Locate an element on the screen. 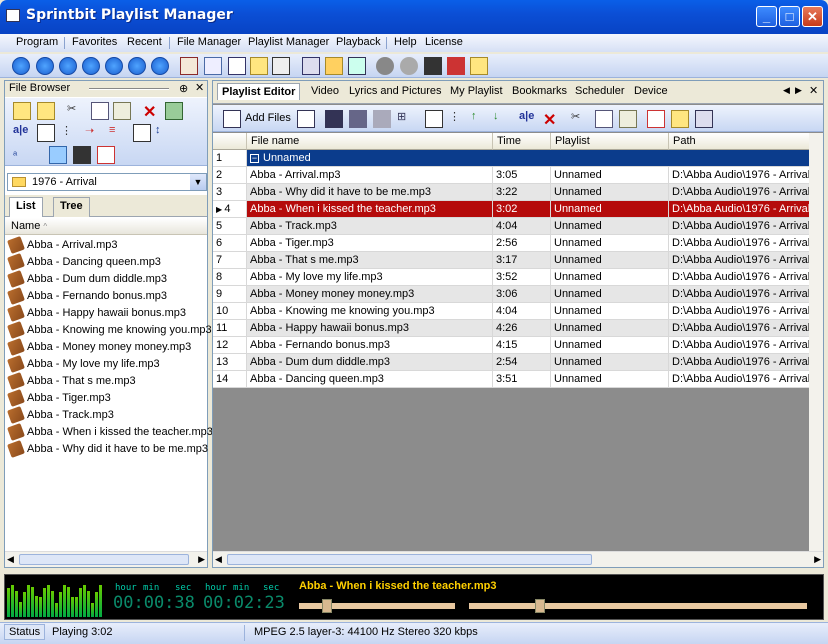  panel-close-icon: ✕ is located at coordinates (199, 87).